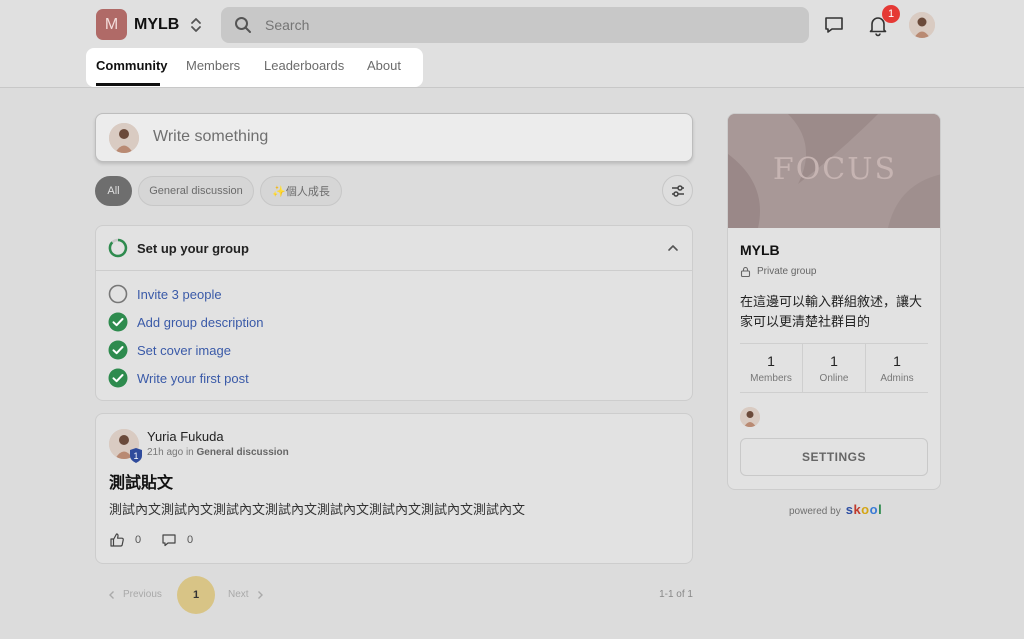 This screenshot has width=1024, height=639. I want to click on composer-avatar-image, so click(124, 138).